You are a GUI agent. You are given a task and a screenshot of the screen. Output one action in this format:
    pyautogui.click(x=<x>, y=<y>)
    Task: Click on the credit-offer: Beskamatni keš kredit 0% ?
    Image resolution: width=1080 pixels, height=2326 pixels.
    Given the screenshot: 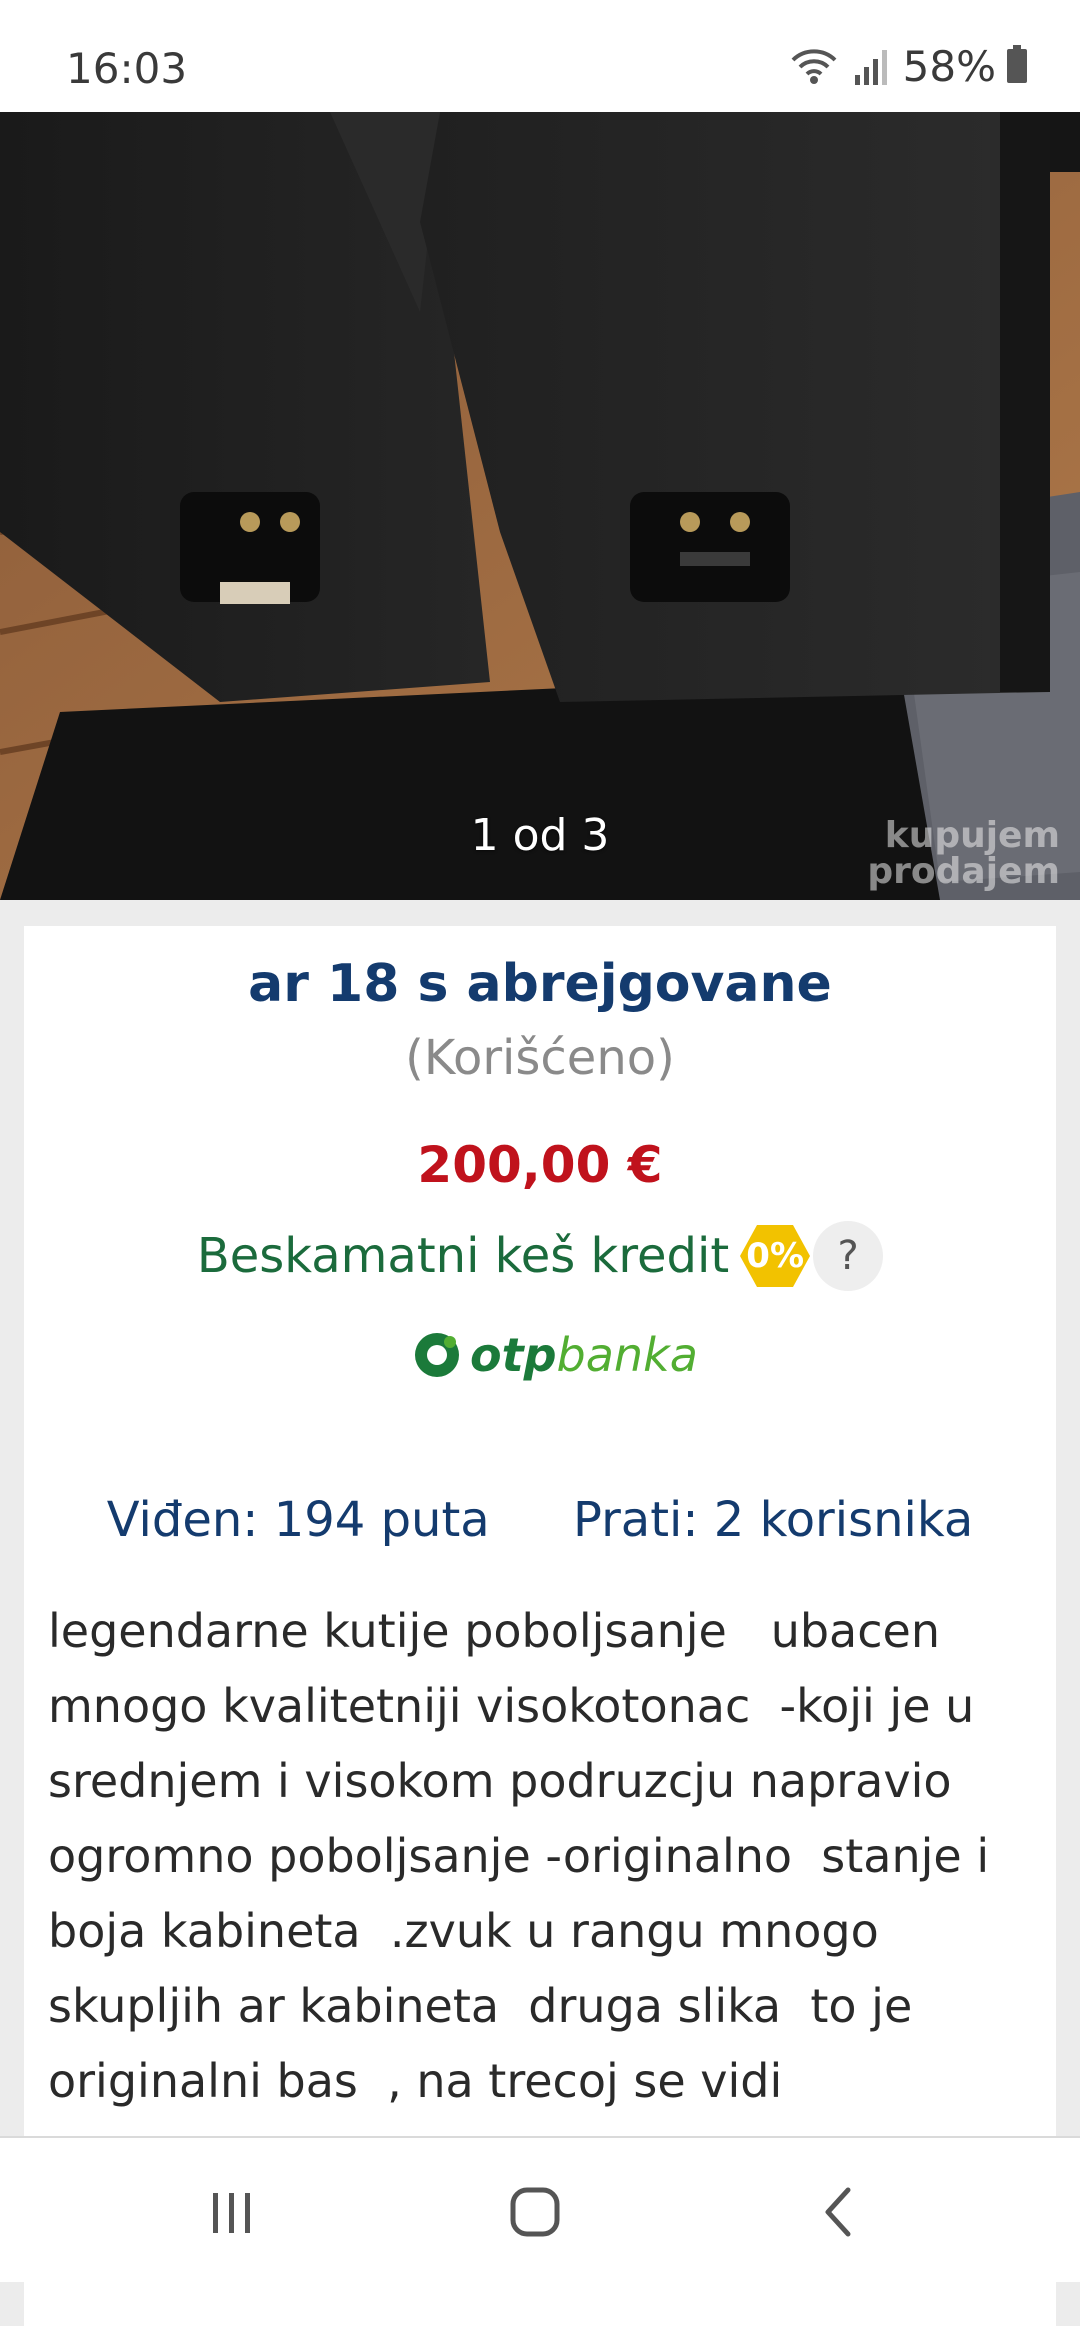 What is the action you would take?
    pyautogui.click(x=540, y=1256)
    